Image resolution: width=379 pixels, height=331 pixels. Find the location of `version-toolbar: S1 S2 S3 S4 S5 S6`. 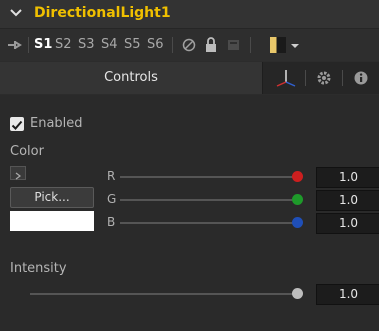

version-toolbar: S1 S2 S3 S4 S5 S6 is located at coordinates (189, 45).